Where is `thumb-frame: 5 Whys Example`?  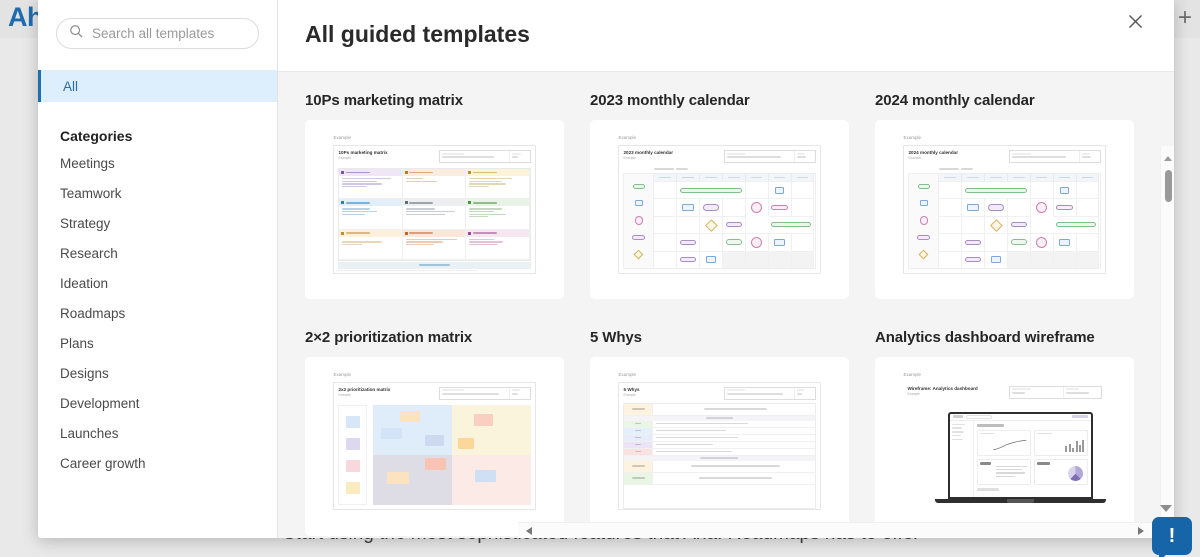
thumb-frame: 5 Whys Example is located at coordinates (719, 446).